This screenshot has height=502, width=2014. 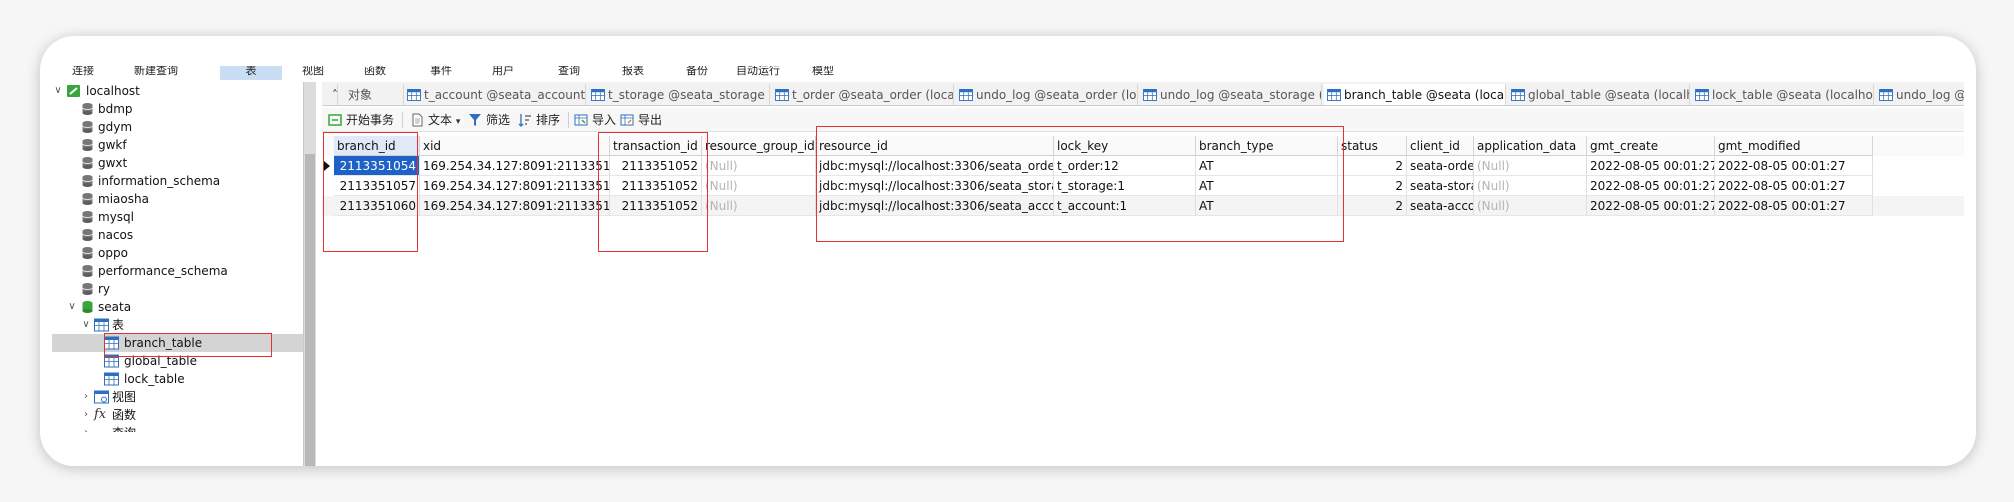 I want to click on menu-automation: 自动运行, so click(x=758, y=73).